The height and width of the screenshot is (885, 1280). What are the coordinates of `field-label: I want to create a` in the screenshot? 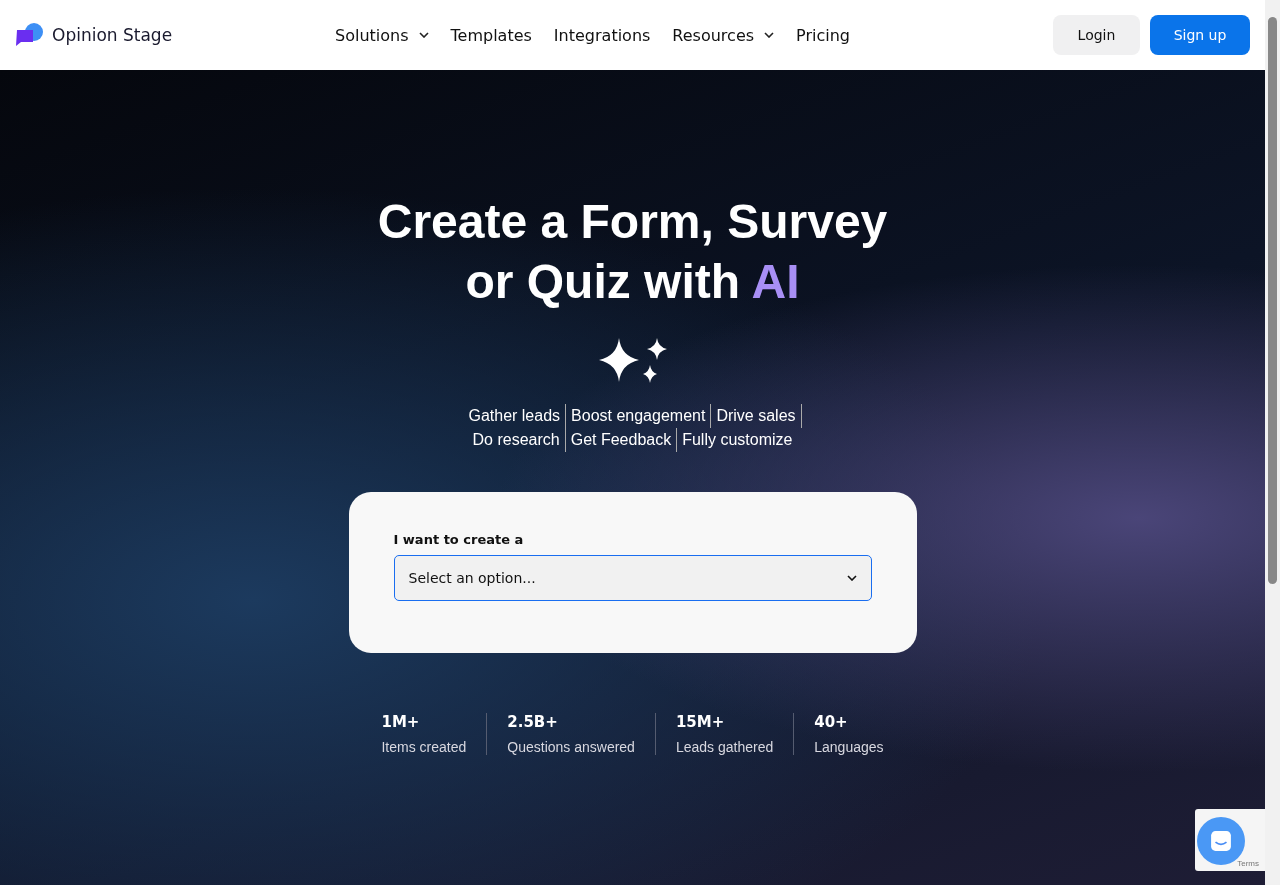 It's located at (459, 539).